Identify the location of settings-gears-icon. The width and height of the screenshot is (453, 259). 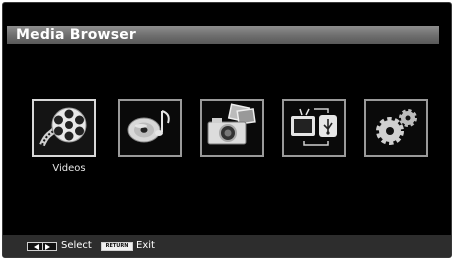
(396, 127).